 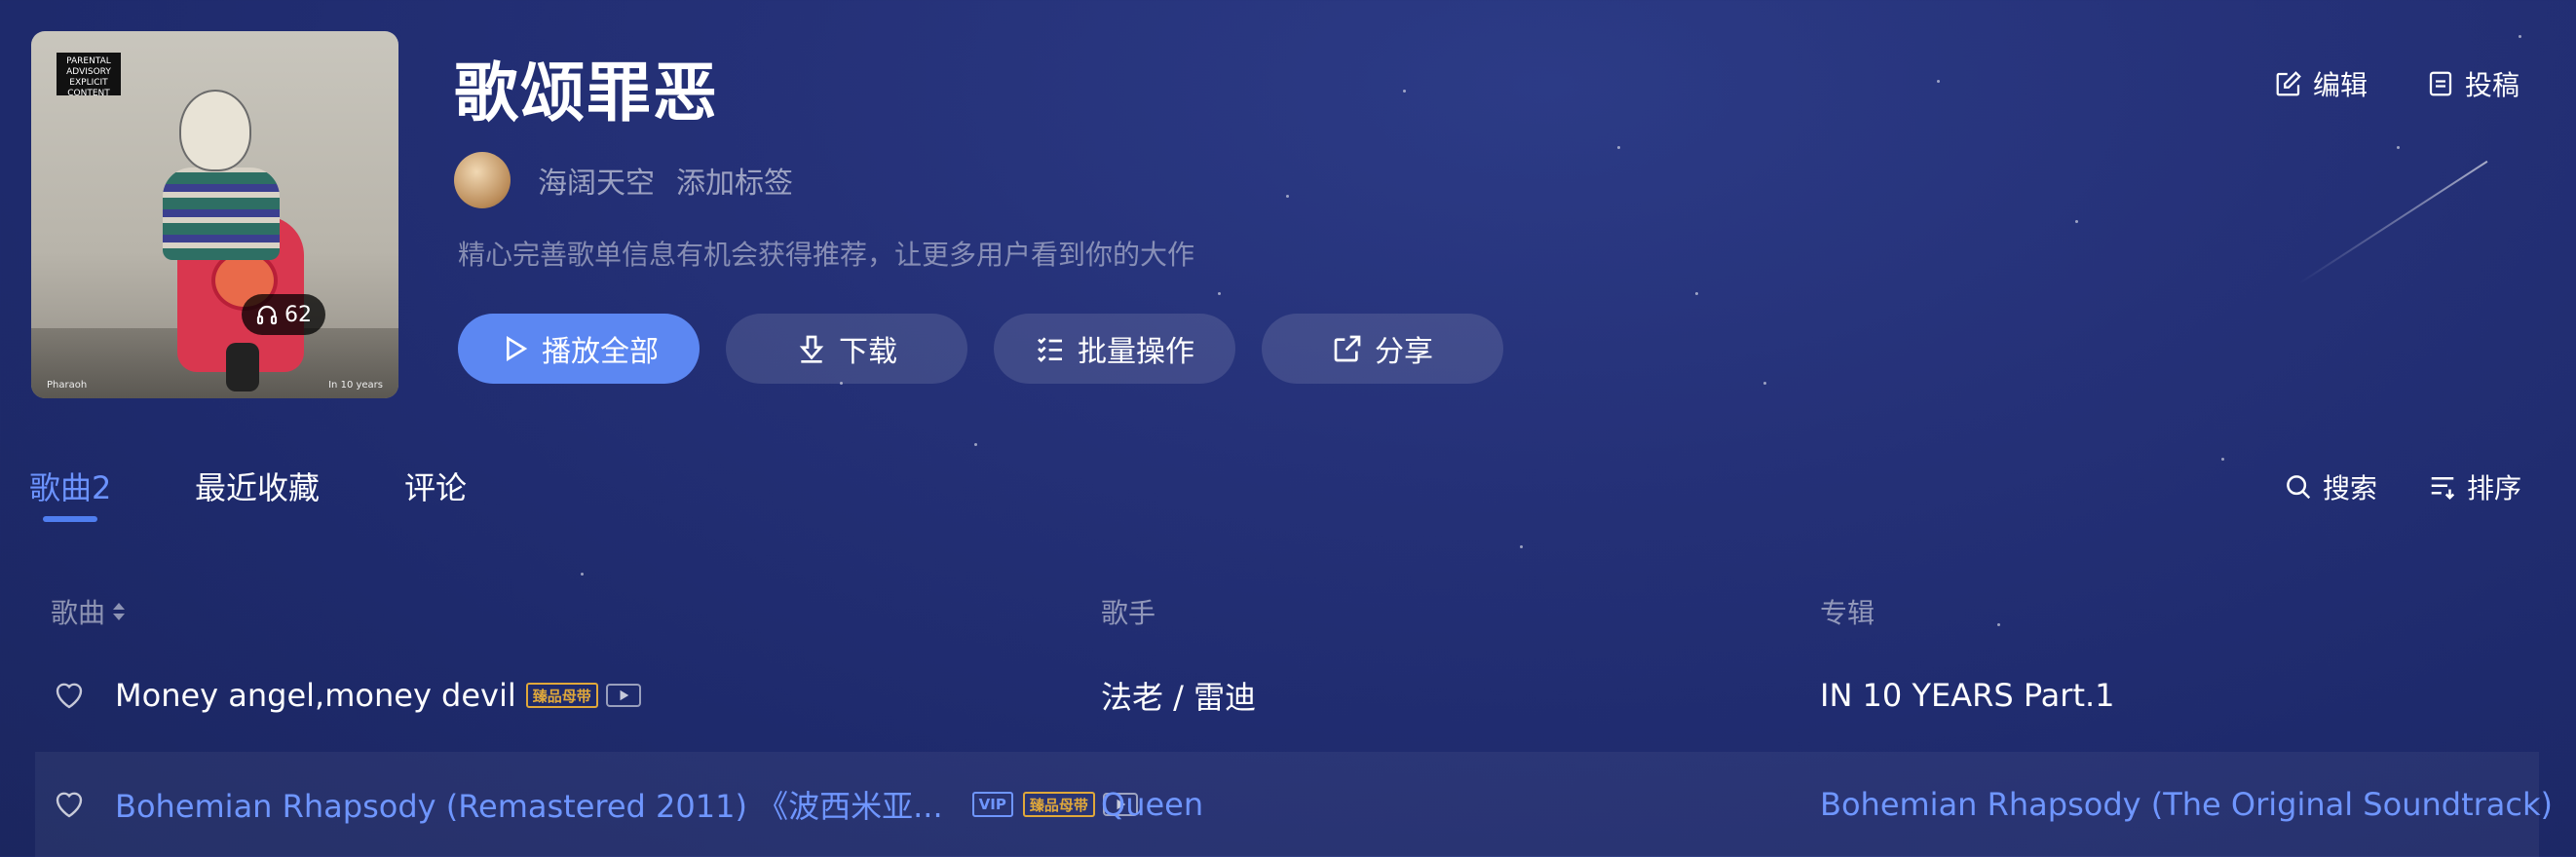 I want to click on share-label: 分享, so click(x=1404, y=352).